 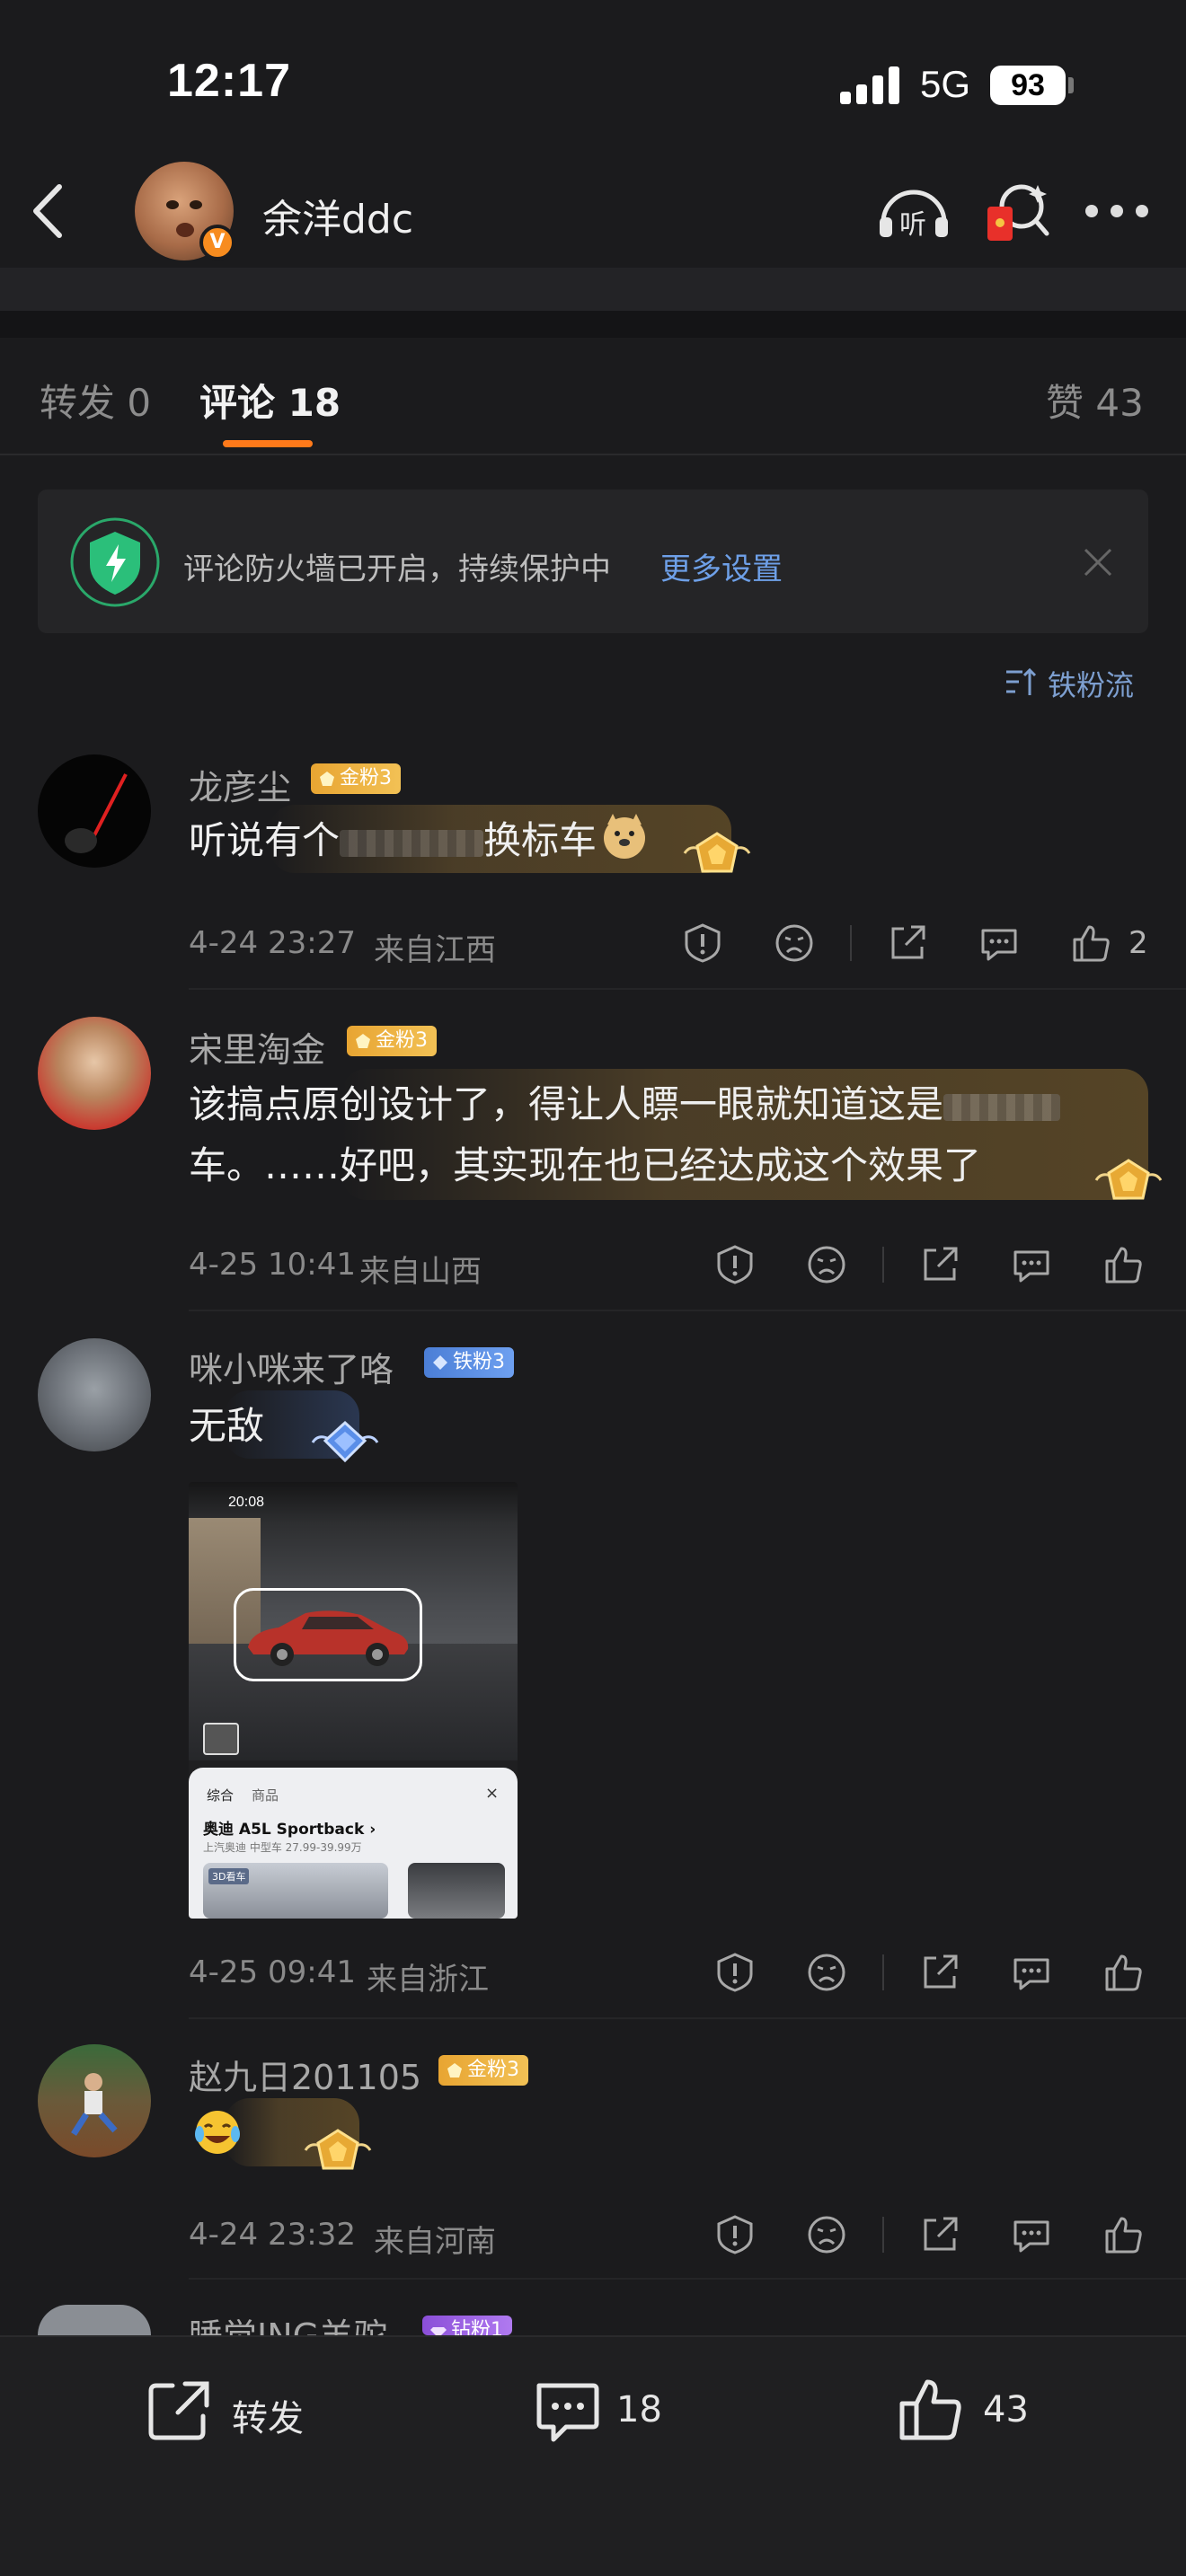 I want to click on close-icon, so click(x=1098, y=562).